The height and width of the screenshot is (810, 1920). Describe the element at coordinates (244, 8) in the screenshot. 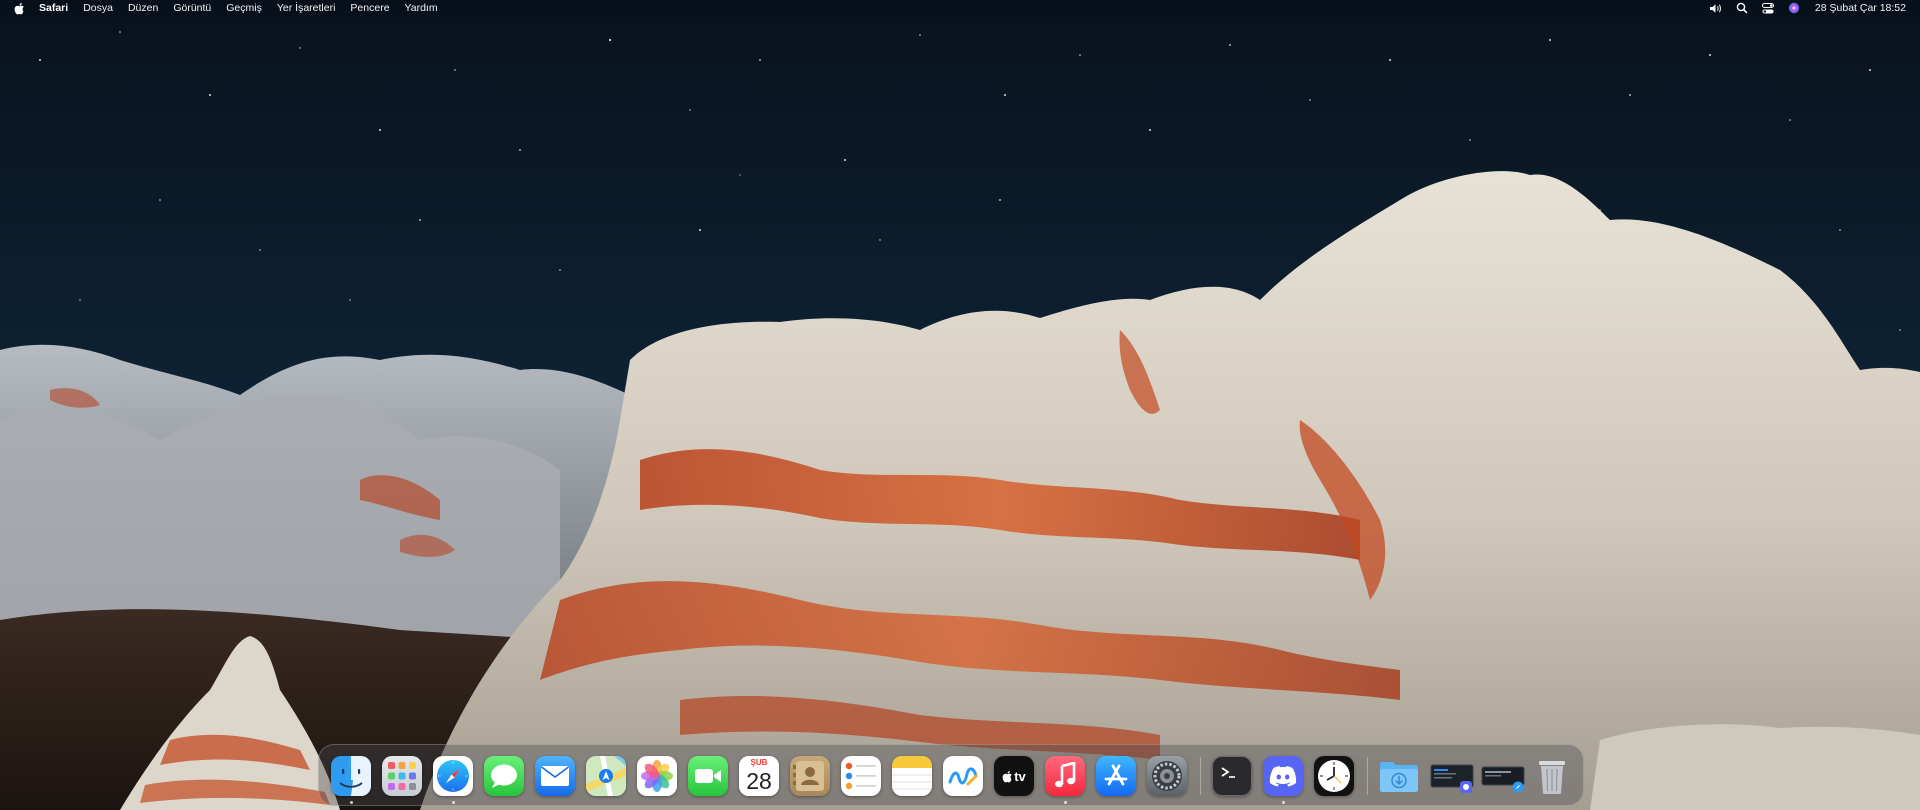

I see `menu-history: Geçmiş` at that location.